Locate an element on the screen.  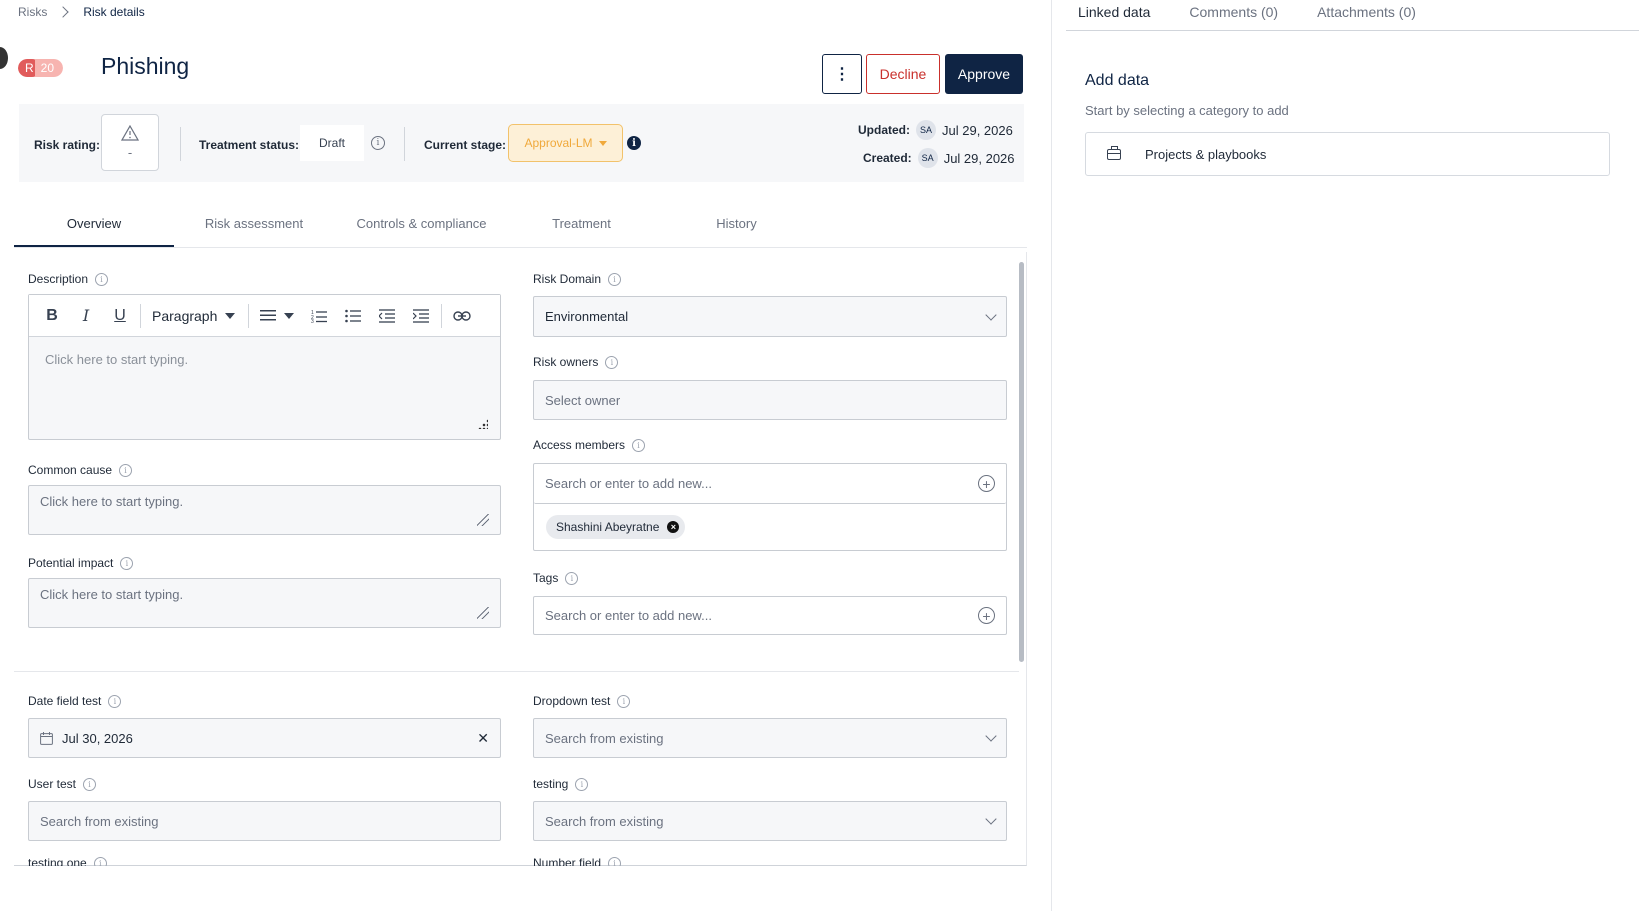
link-icon is located at coordinates (462, 316).